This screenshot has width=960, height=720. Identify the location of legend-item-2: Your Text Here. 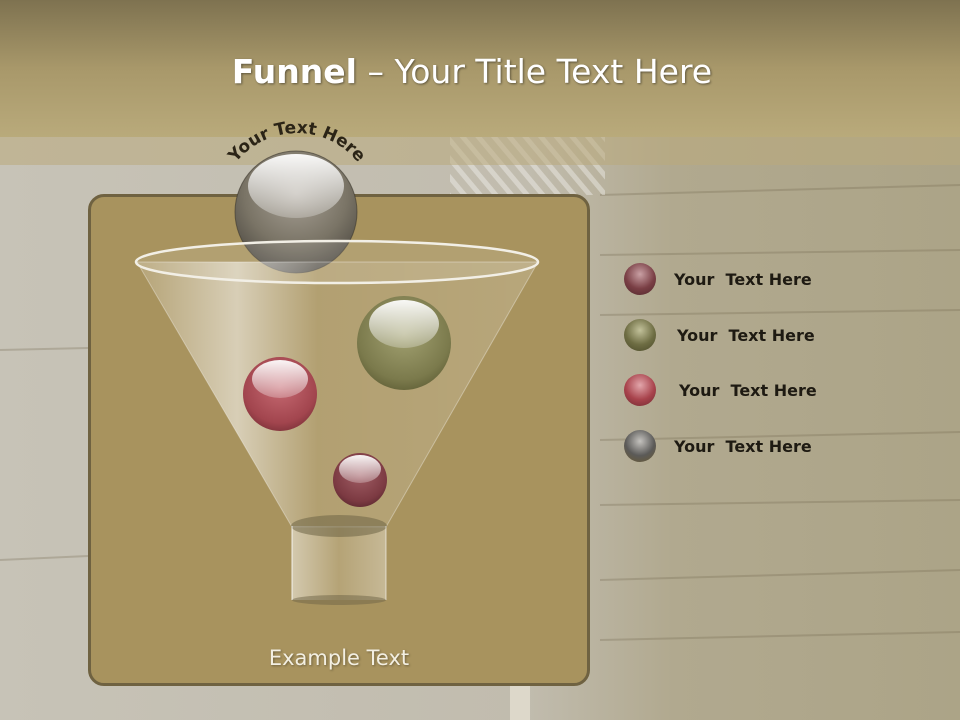
(719, 335).